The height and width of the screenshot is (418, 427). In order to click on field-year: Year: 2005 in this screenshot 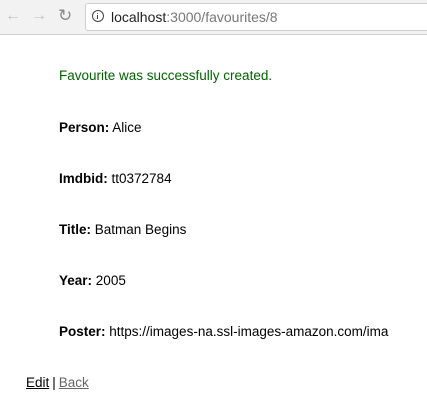, I will do `click(92, 280)`.